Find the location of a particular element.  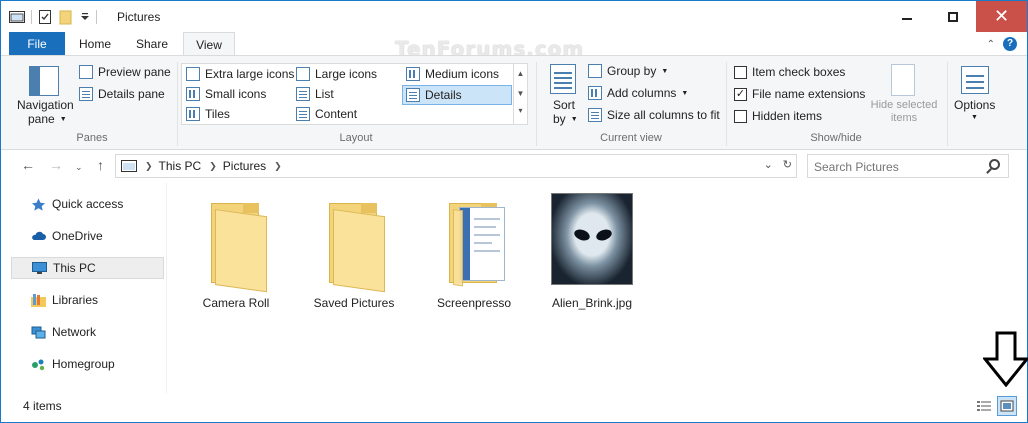

file-name-extensions-toggle: ✓ File name extensions is located at coordinates (799, 94).